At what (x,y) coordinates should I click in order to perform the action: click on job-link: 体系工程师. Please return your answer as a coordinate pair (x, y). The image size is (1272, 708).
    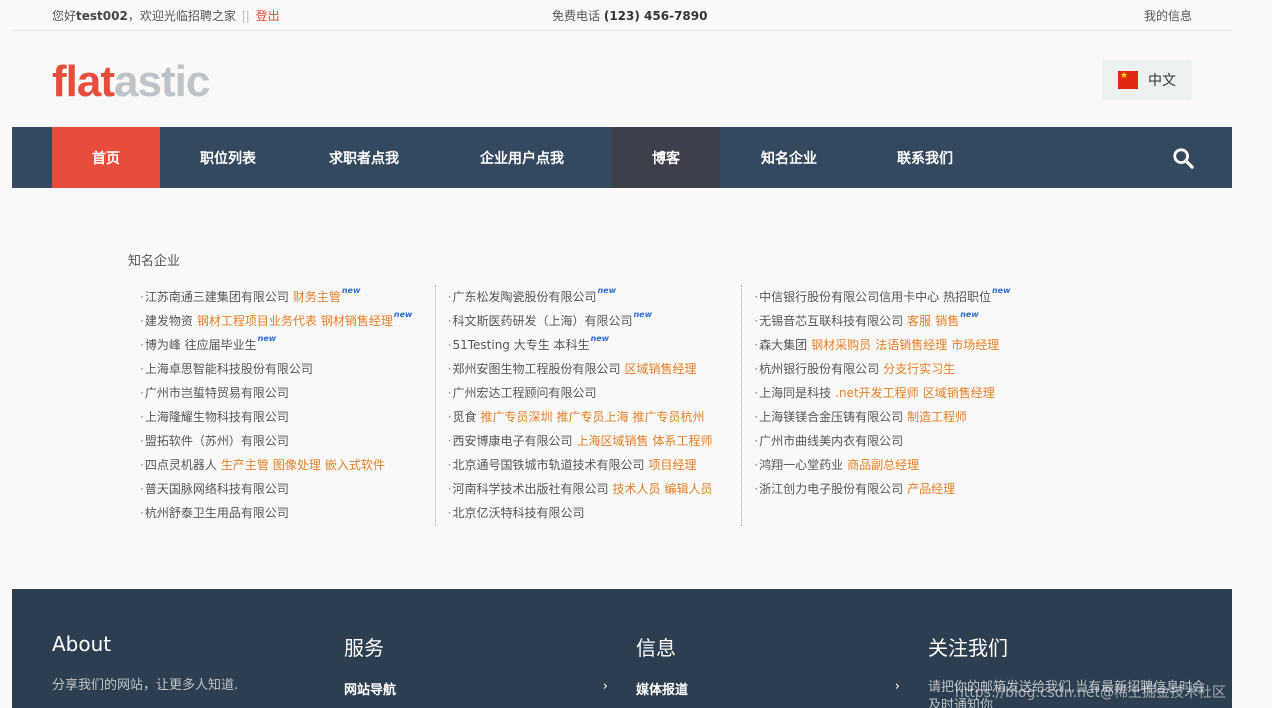
    Looking at the image, I should click on (683, 441).